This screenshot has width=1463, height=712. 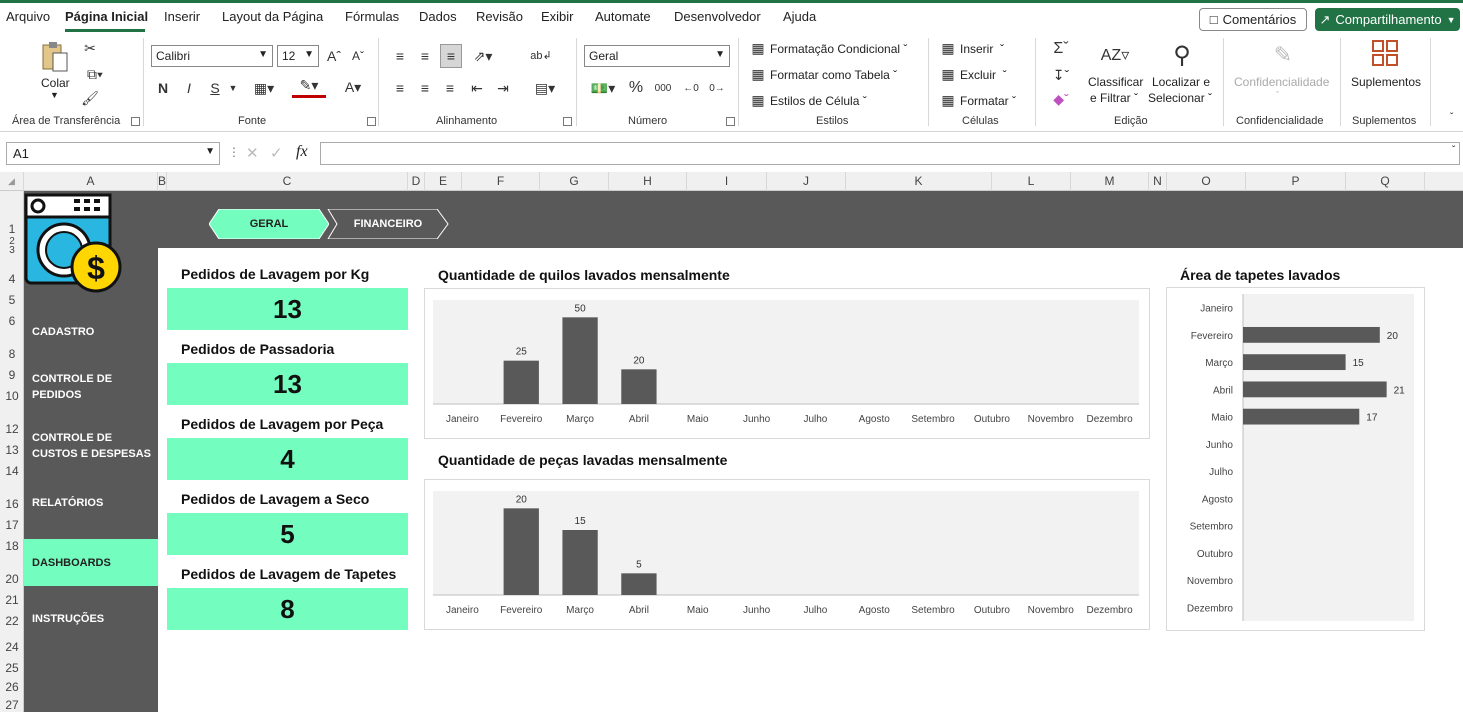 I want to click on bold-button: N, so click(x=163, y=88).